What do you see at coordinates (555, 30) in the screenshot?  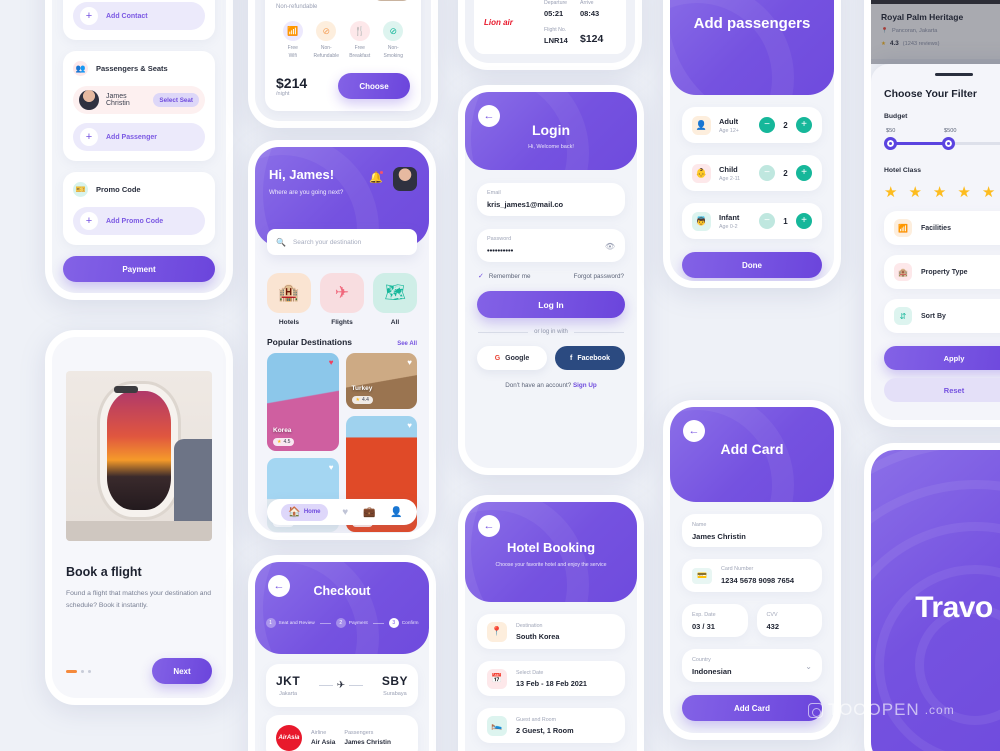 I see `flight-no-label: Flight No.` at bounding box center [555, 30].